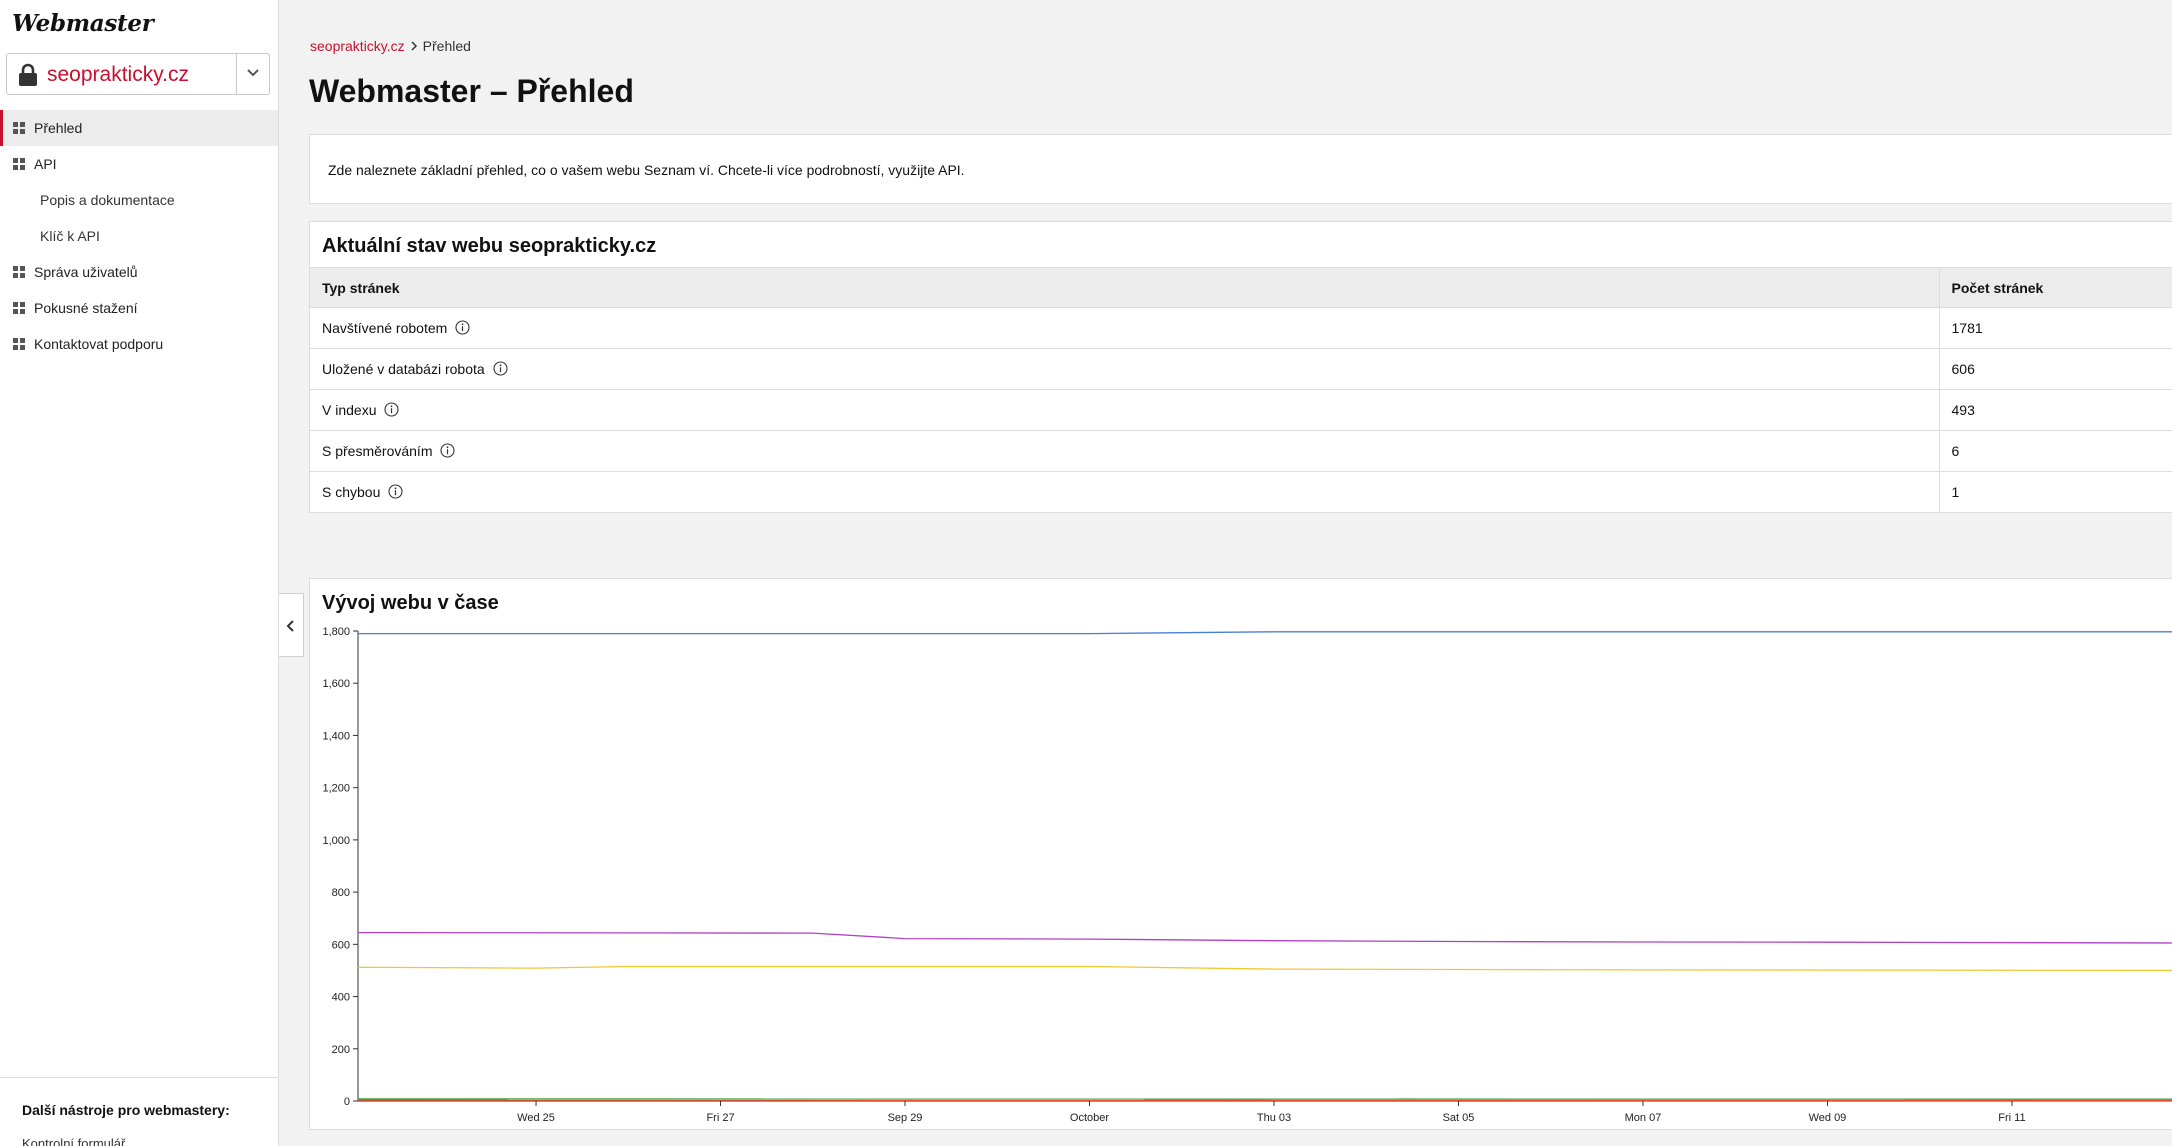 This screenshot has width=2172, height=1146. Describe the element at coordinates (1828, 1118) in the screenshot. I see `x-tick-label: Wed 09` at that location.